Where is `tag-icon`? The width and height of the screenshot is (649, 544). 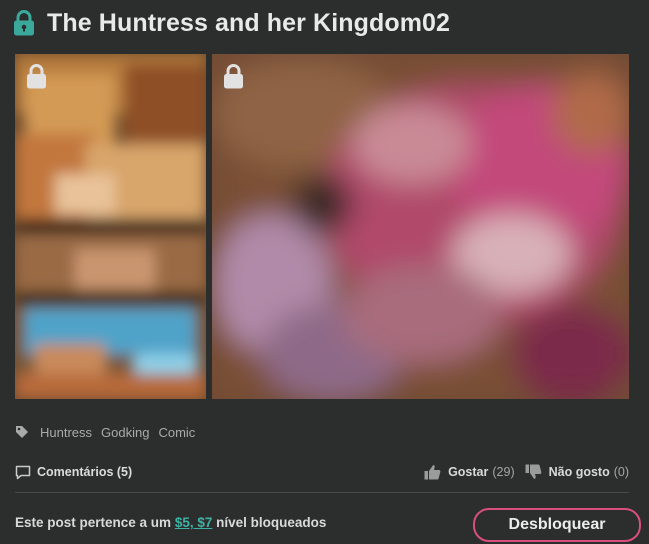 tag-icon is located at coordinates (22, 432).